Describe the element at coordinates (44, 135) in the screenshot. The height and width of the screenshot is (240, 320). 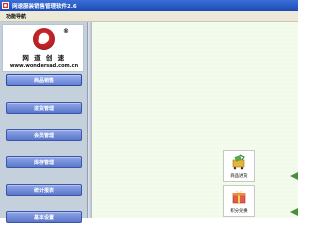
I see `sidebar-item-members: 会员管理` at that location.